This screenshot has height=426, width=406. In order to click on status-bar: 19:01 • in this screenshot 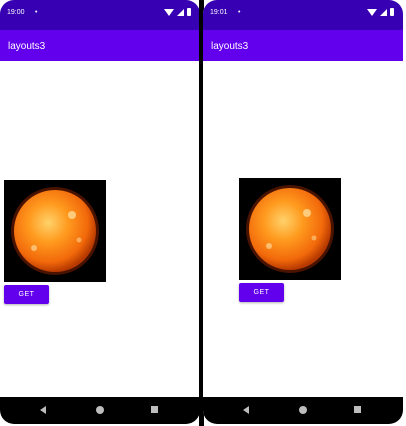, I will do `click(303, 15)`.